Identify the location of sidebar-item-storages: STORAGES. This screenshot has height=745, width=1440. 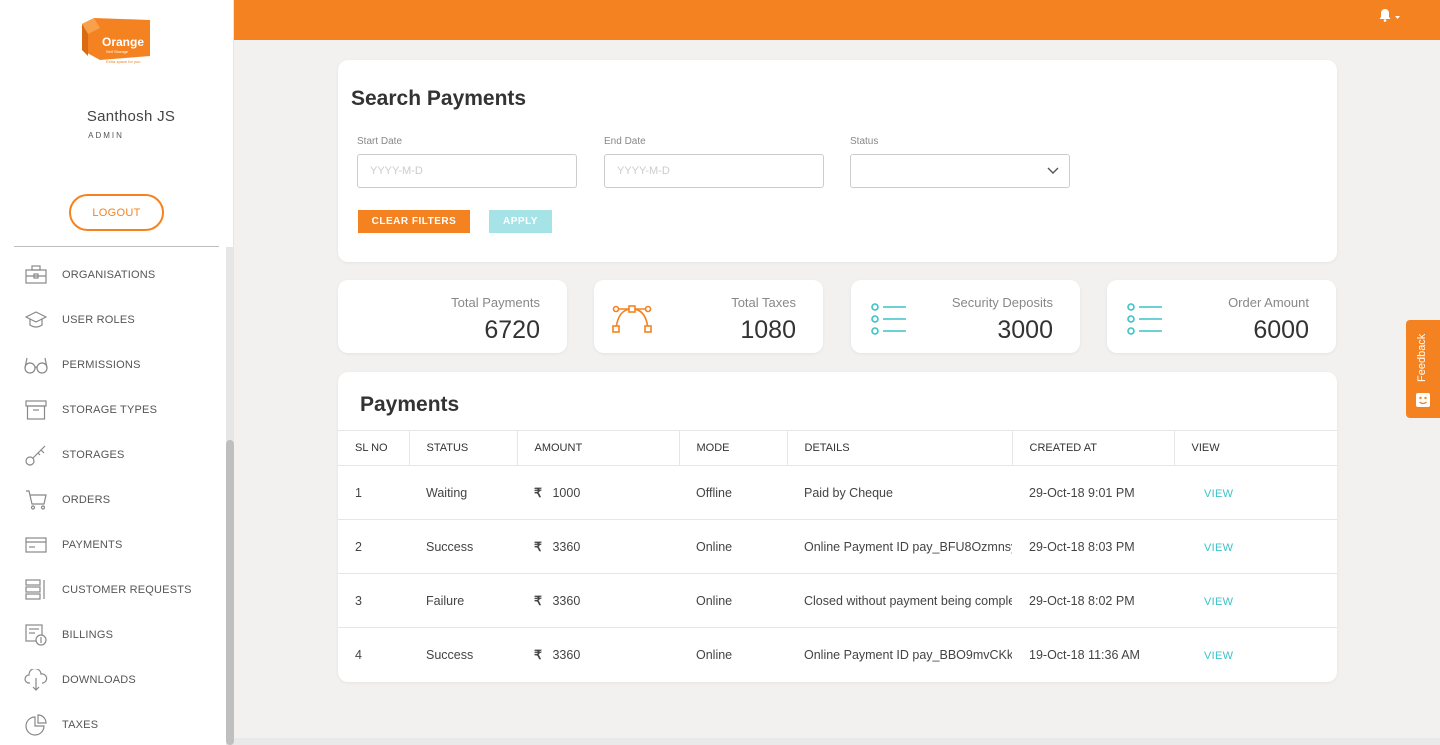
(113, 454).